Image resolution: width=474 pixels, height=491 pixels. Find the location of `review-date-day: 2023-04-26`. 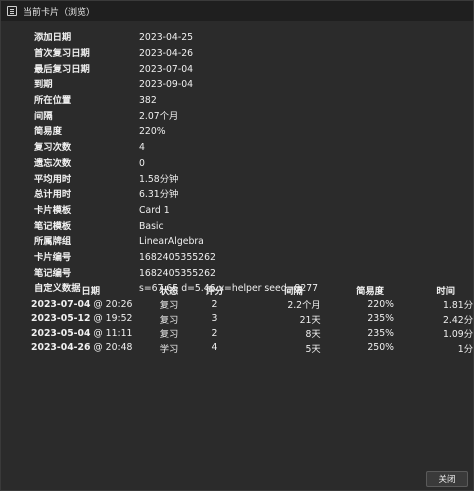

review-date-day: 2023-04-26 is located at coordinates (61, 348).